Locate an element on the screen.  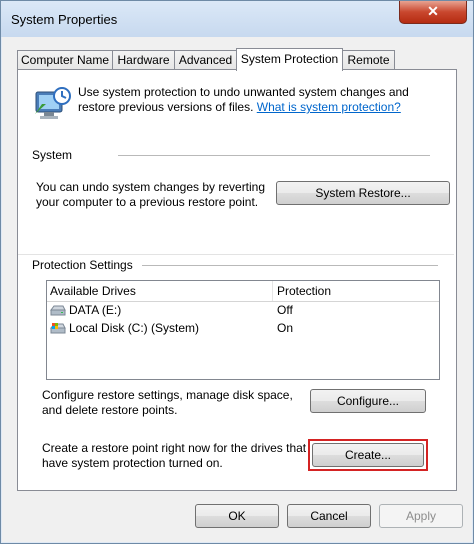
window-title: System Properties is located at coordinates (64, 19).